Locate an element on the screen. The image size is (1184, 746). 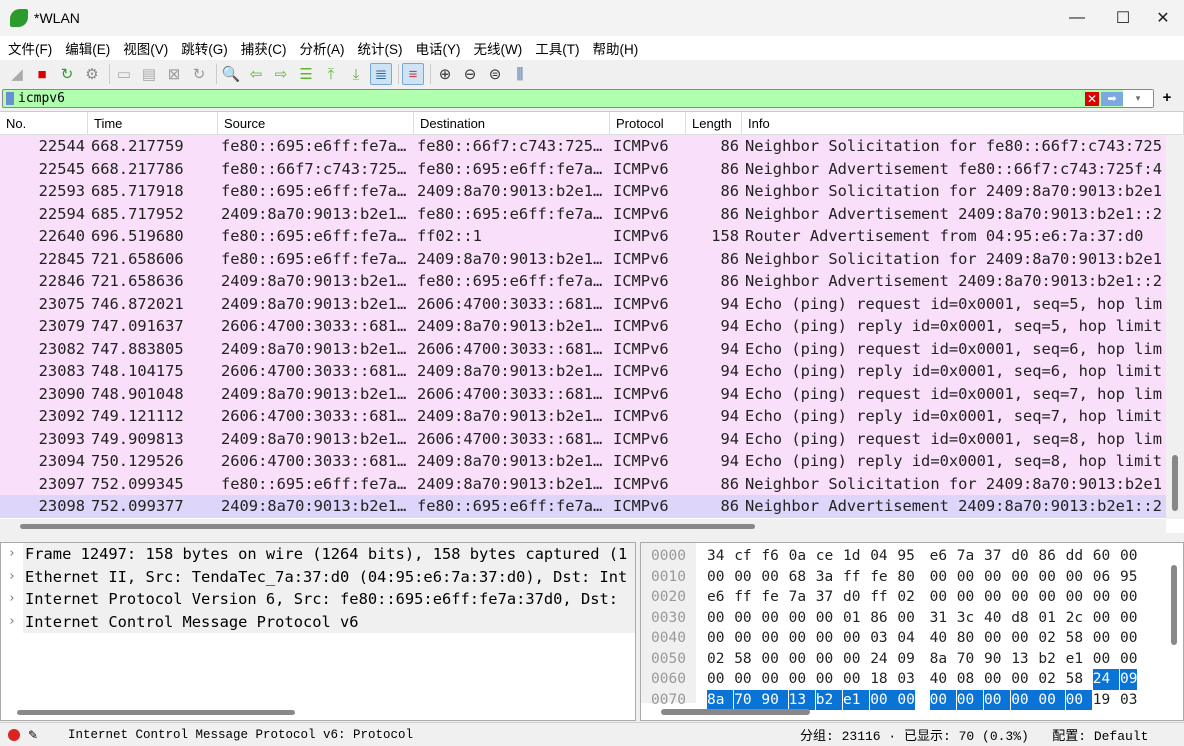
zoom-in-icon: ⊕ is located at coordinates (445, 74).